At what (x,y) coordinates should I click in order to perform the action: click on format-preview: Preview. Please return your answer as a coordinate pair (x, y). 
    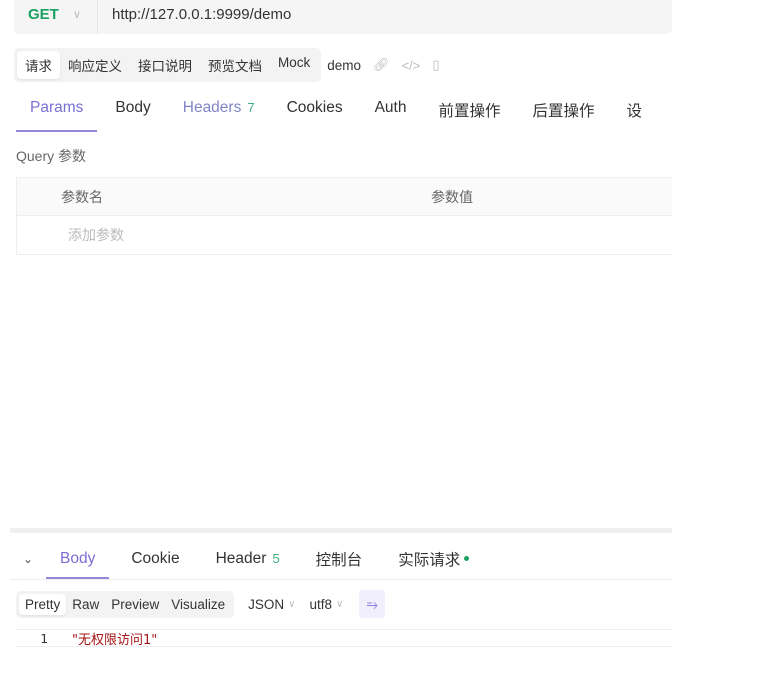
    Looking at the image, I should click on (135, 604).